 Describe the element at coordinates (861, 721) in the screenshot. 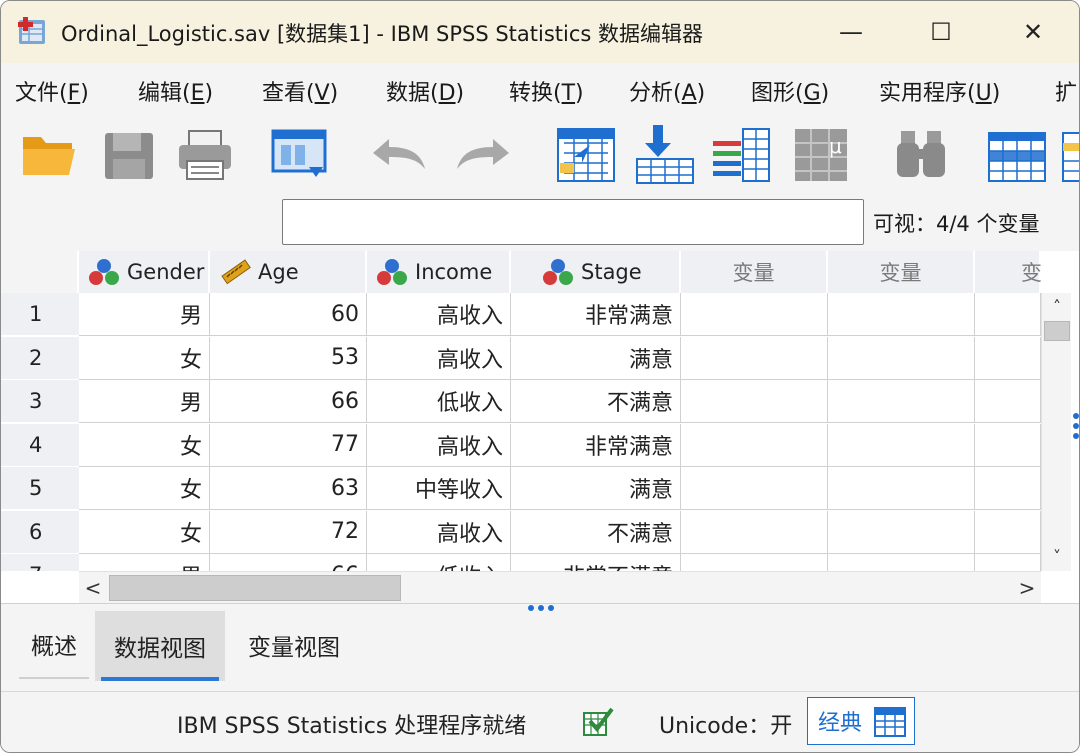

I see `classic-mode-button: 经典` at that location.